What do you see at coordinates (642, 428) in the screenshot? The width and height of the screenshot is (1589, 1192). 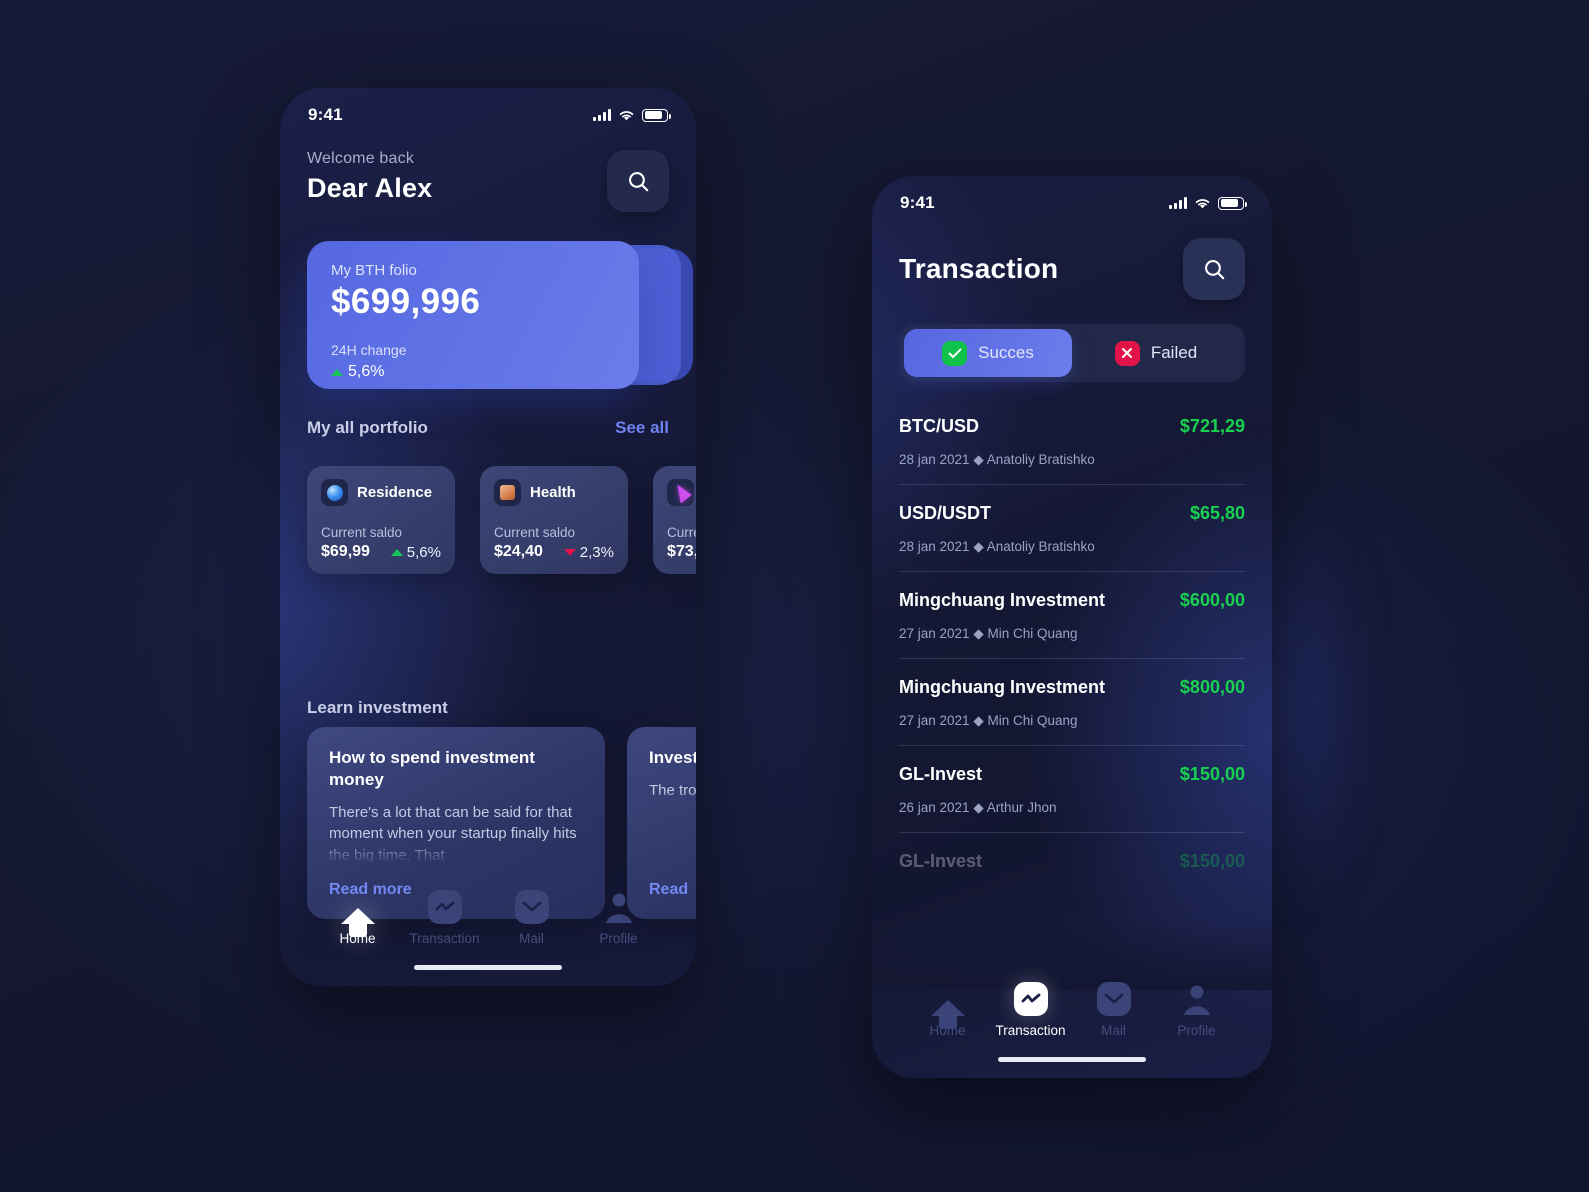 I see `see-all-link: See all` at bounding box center [642, 428].